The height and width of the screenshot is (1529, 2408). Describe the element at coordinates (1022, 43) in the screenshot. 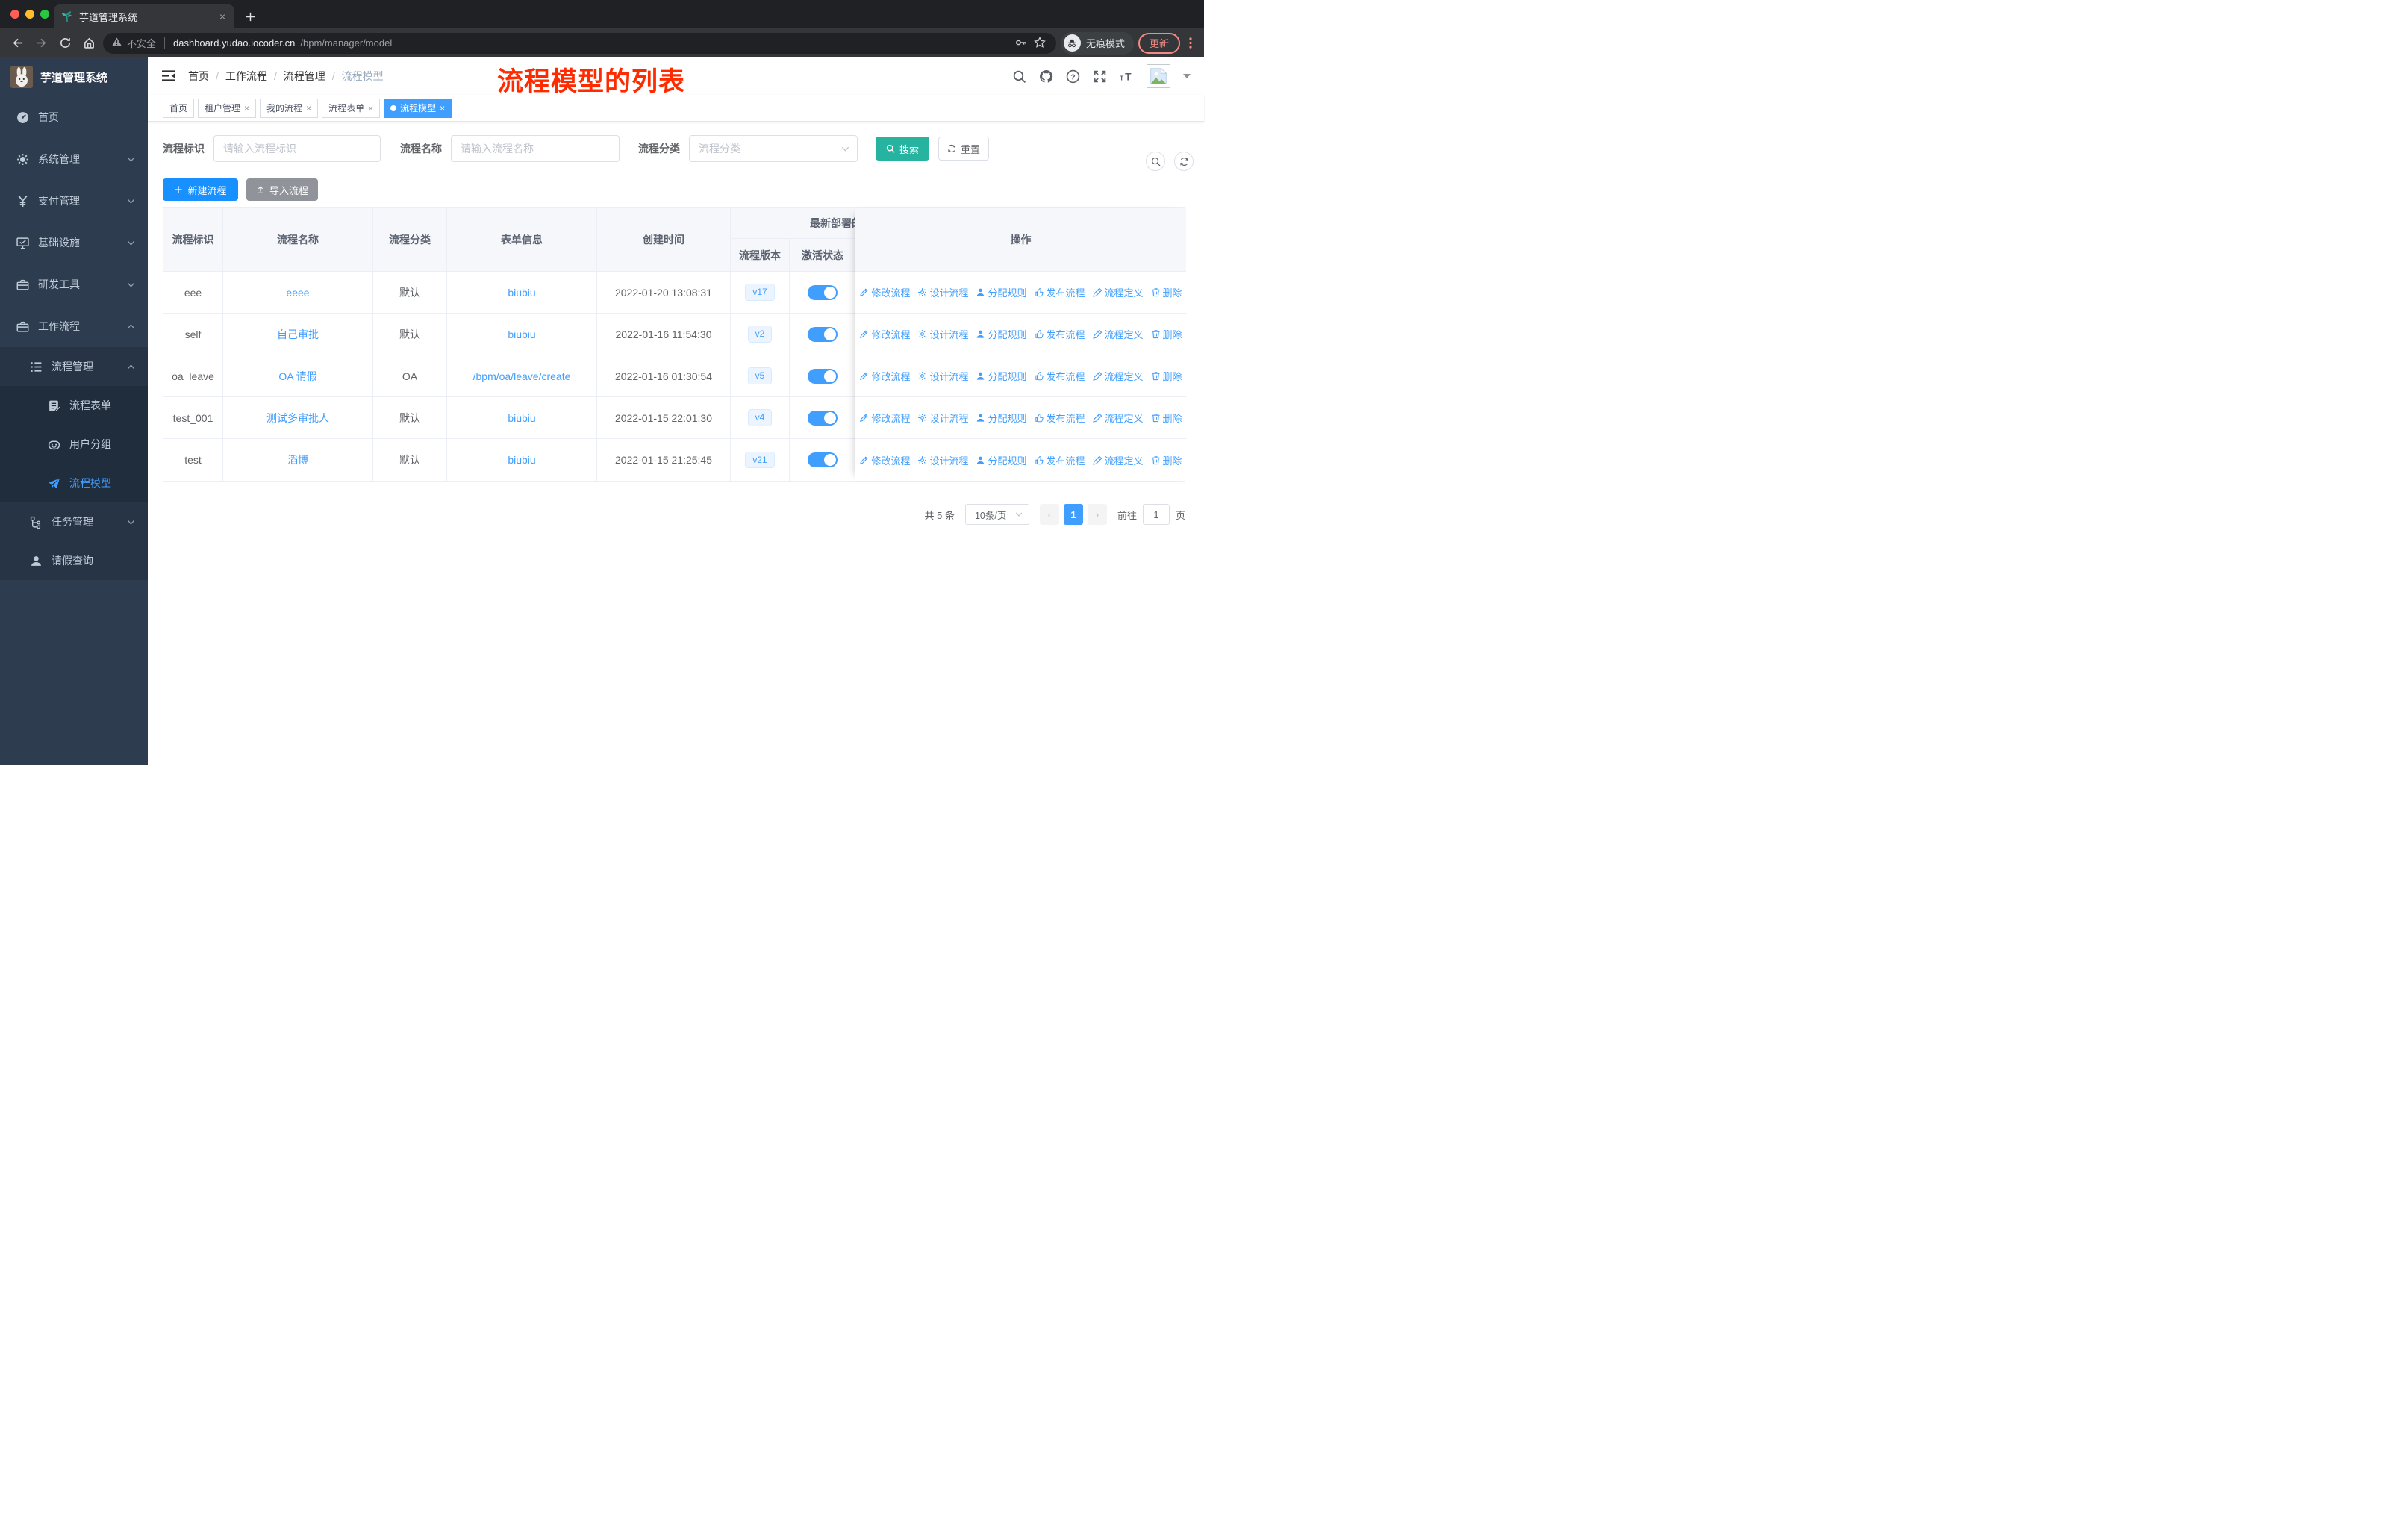

I see `key-icon` at that location.